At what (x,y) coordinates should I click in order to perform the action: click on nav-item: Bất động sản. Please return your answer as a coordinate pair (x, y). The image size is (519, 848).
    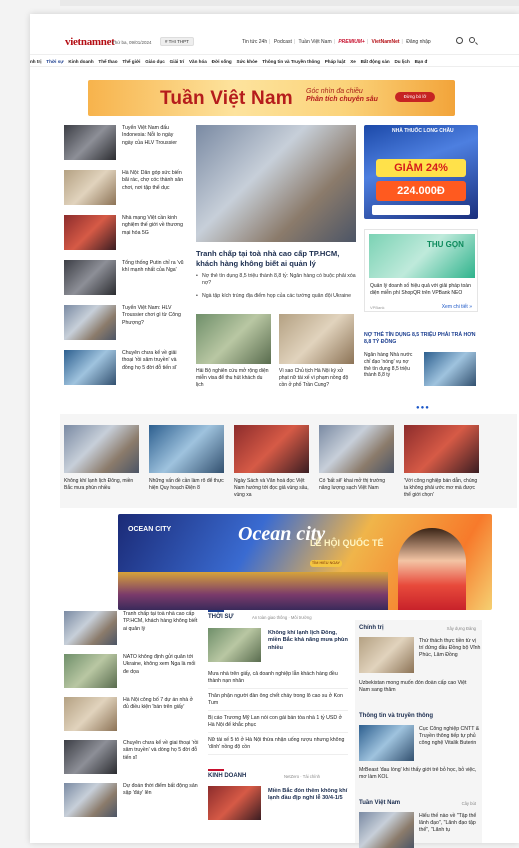
    Looking at the image, I should click on (375, 61).